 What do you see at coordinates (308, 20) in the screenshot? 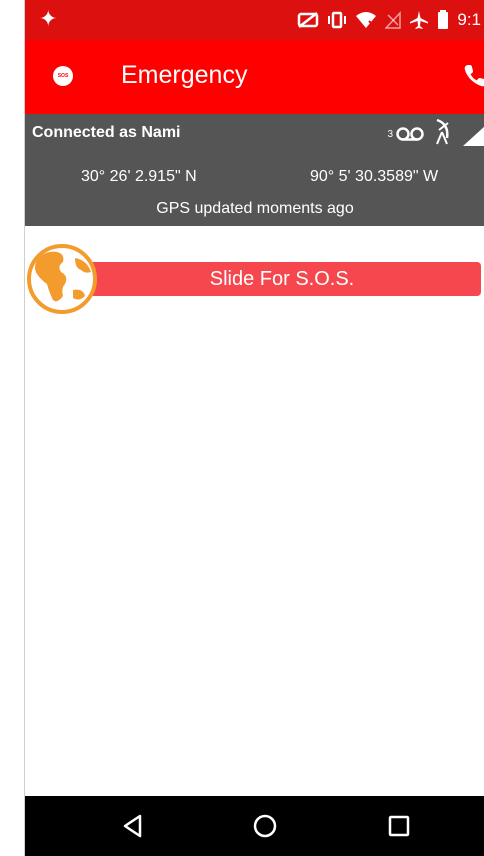
I see `no-sync-icon` at bounding box center [308, 20].